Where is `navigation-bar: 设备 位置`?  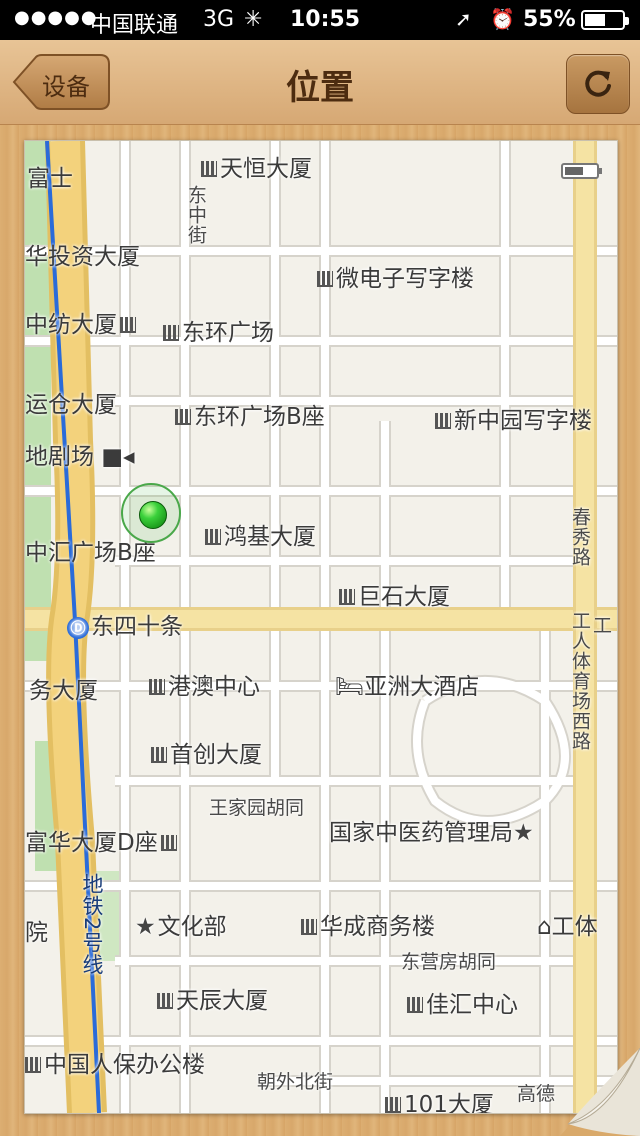
navigation-bar: 设备 位置 is located at coordinates (320, 82).